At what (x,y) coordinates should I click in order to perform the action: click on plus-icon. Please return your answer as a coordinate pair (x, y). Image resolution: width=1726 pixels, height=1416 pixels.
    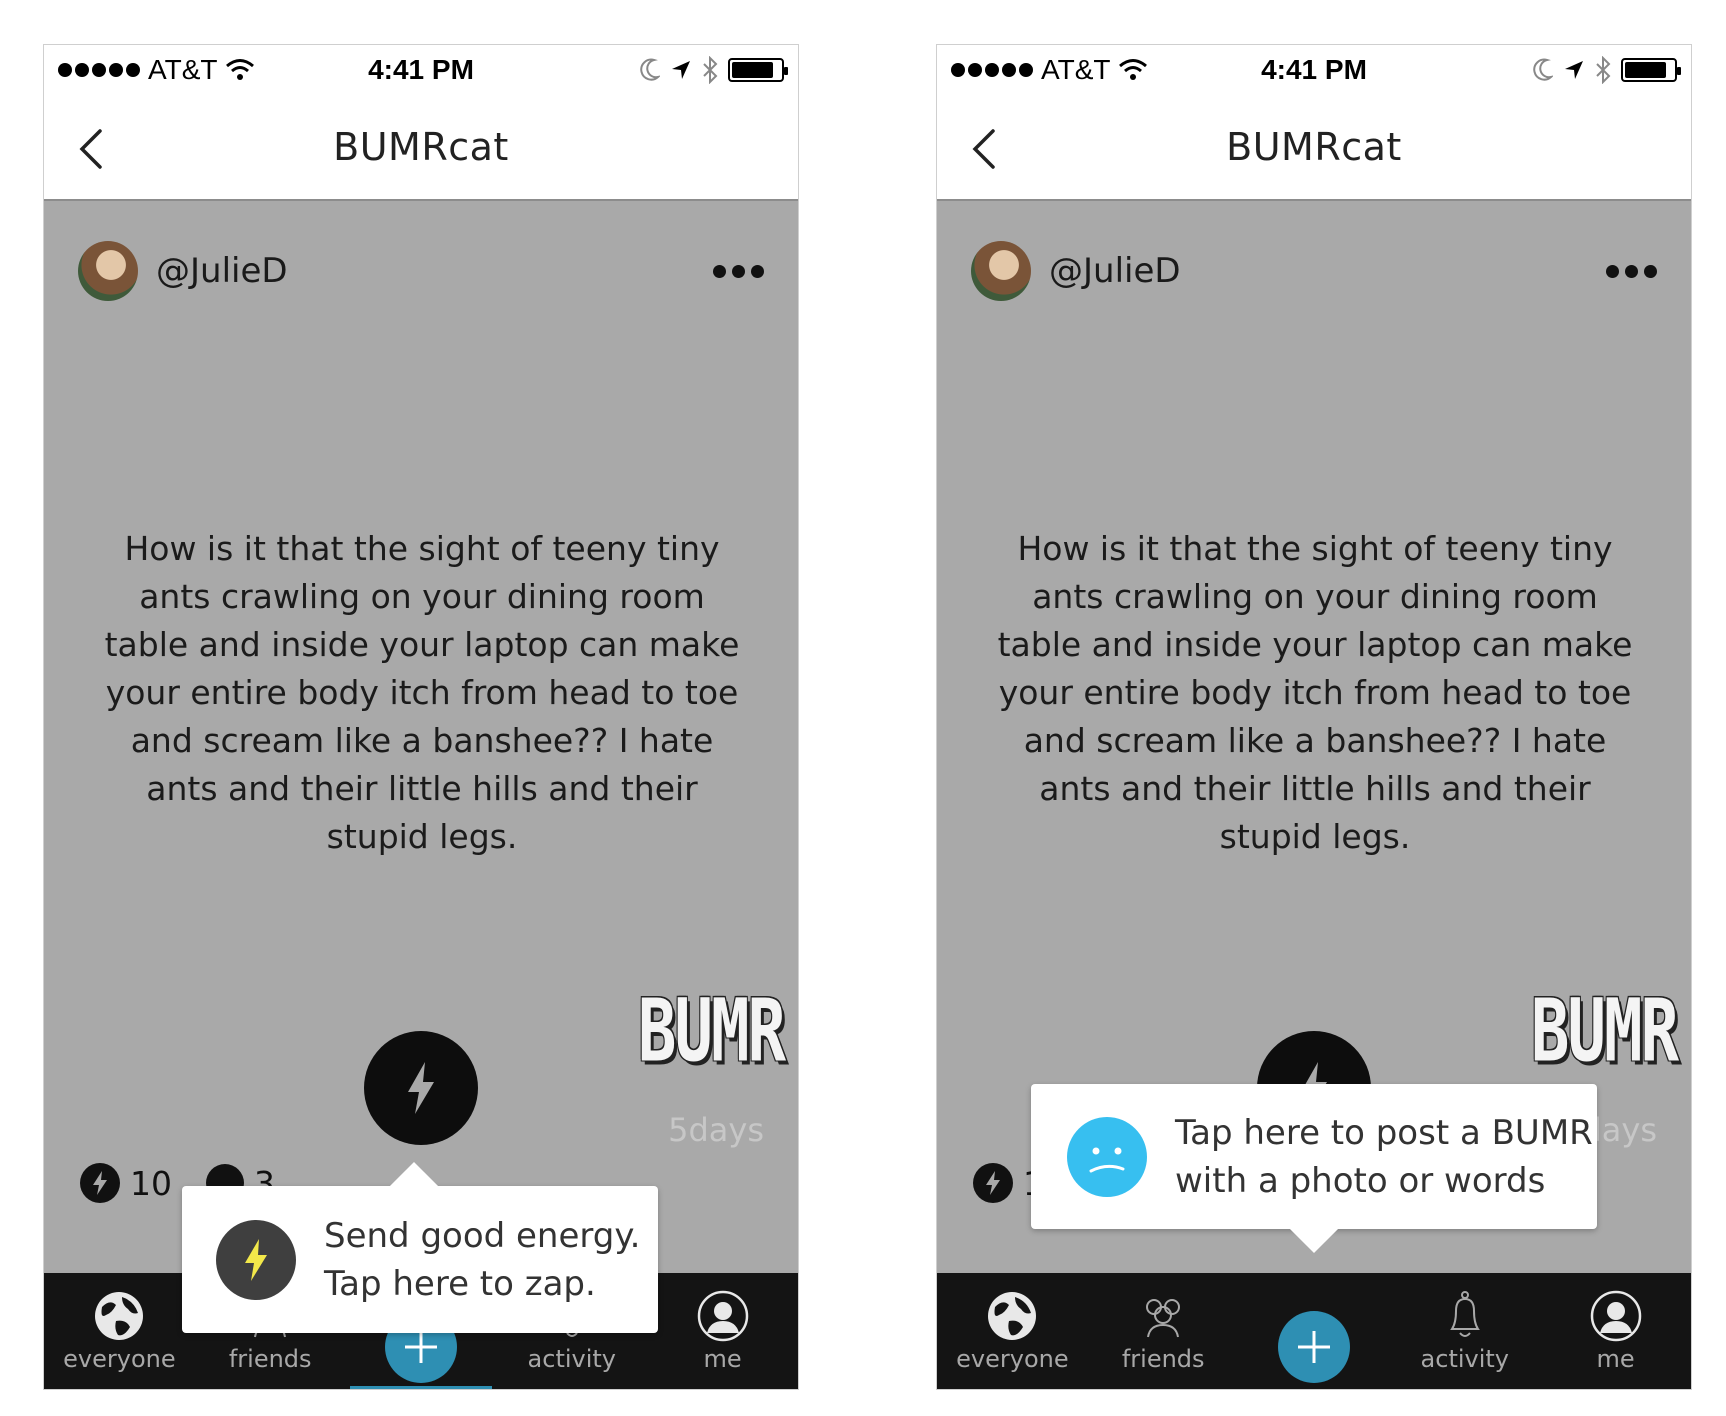
    Looking at the image, I should click on (1313, 1347).